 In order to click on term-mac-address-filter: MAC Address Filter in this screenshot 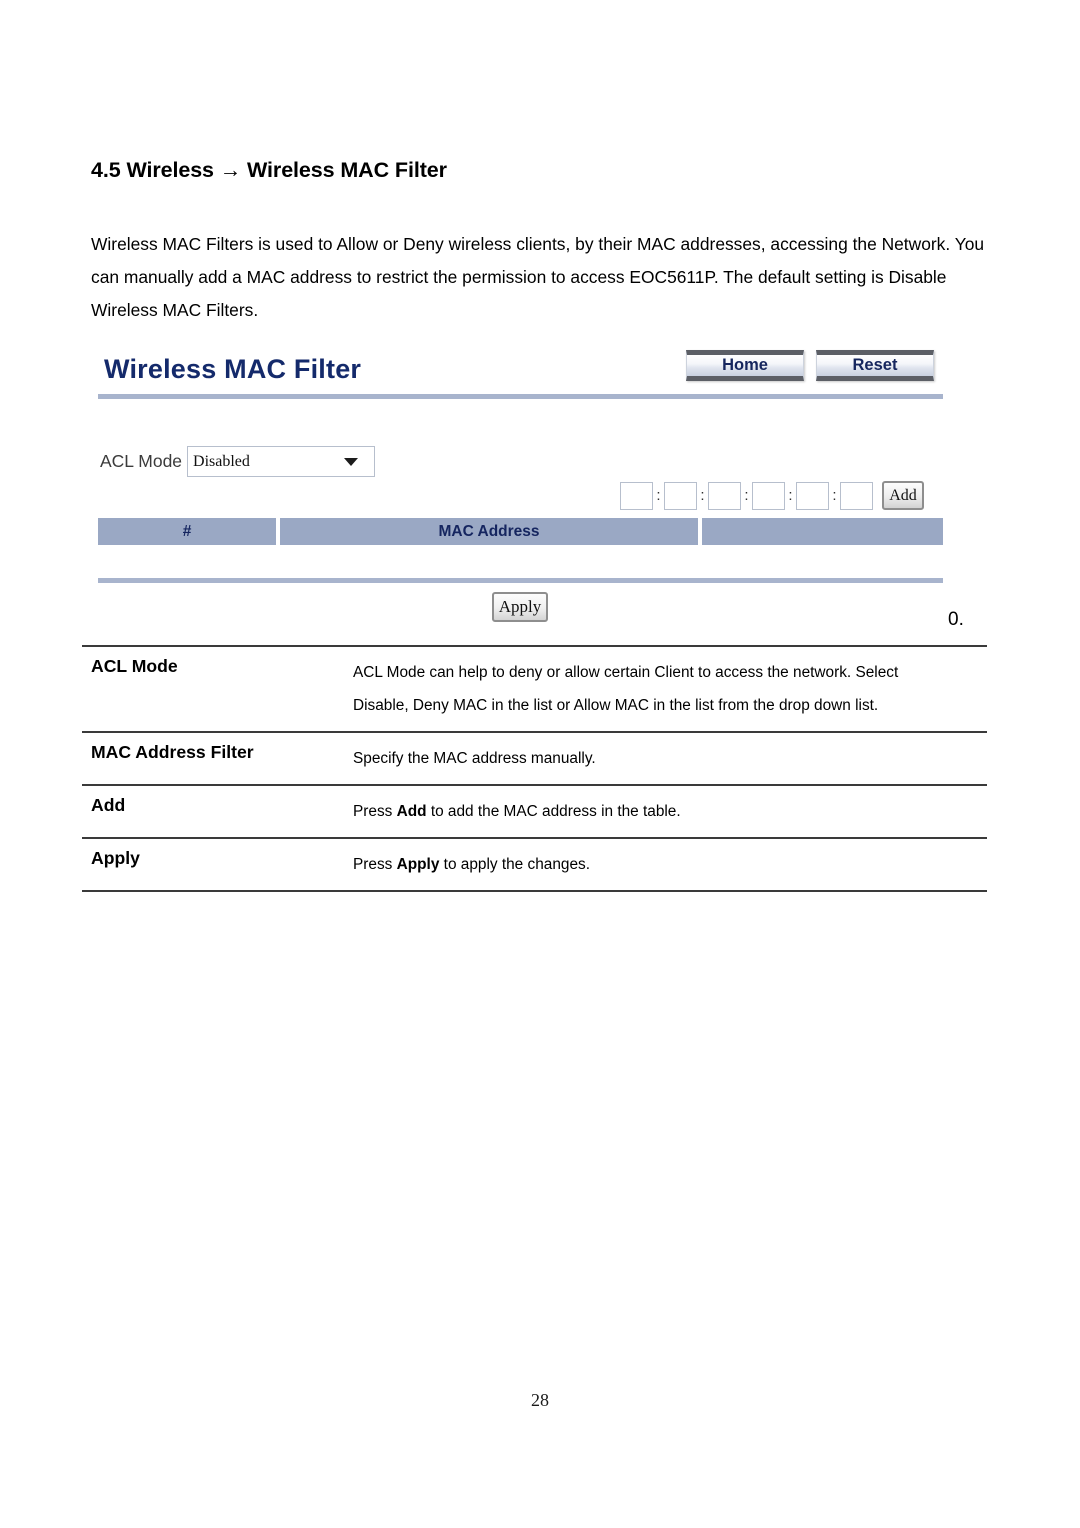, I will do `click(217, 758)`.